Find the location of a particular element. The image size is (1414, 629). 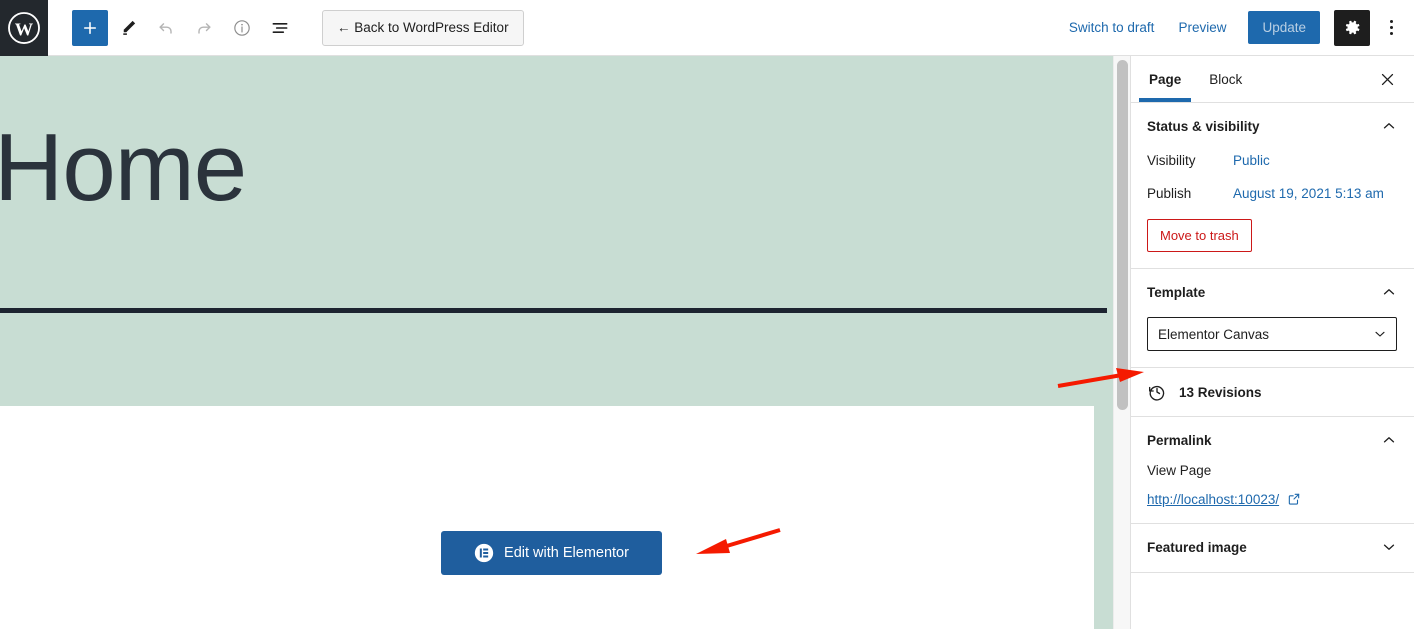

close-sidebar-button is located at coordinates (1387, 79).